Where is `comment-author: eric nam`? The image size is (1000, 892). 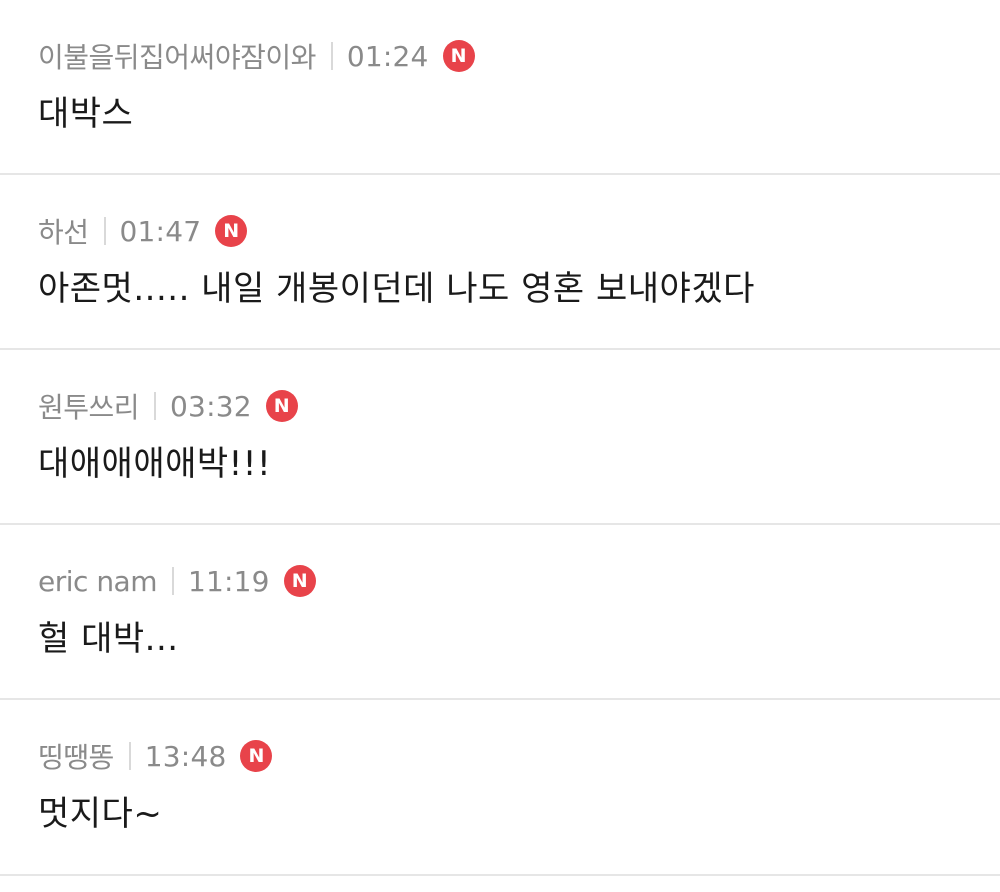 comment-author: eric nam is located at coordinates (98, 581).